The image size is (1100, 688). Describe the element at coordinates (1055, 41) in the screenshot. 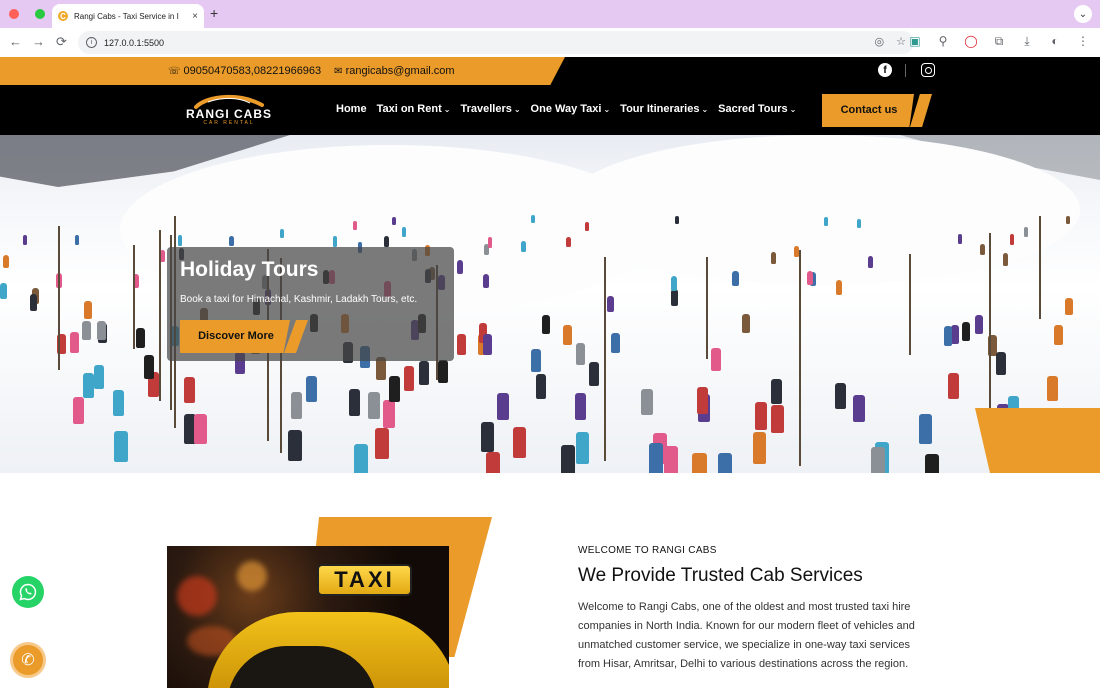

I see `profile-avatar-icon: ◐` at that location.